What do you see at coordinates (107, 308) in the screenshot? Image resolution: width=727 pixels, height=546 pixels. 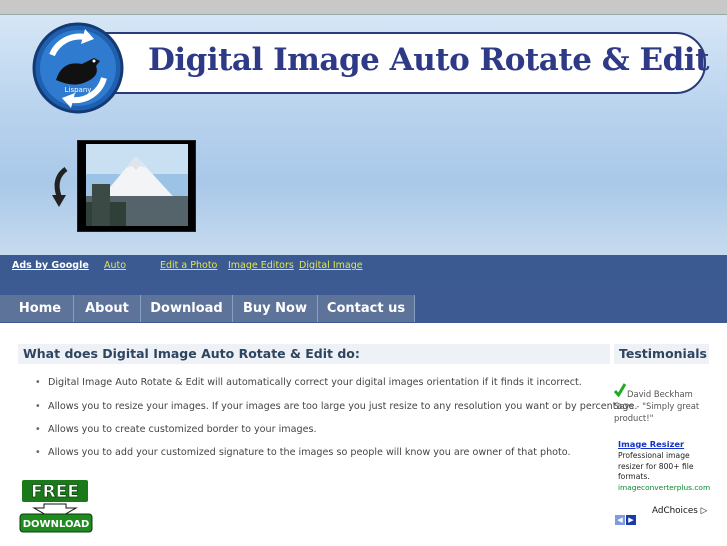 I see `nav-about: About` at bounding box center [107, 308].